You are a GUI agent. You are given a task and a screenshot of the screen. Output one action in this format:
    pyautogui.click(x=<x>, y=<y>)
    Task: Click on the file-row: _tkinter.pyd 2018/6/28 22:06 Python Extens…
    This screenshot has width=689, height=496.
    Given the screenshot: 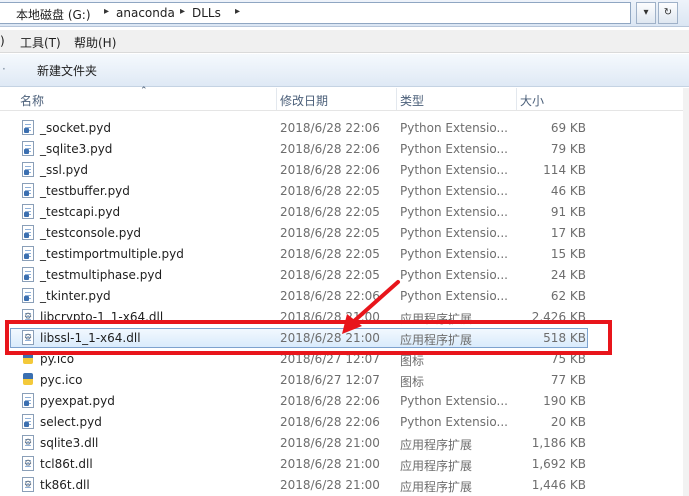 What is the action you would take?
    pyautogui.click(x=344, y=296)
    